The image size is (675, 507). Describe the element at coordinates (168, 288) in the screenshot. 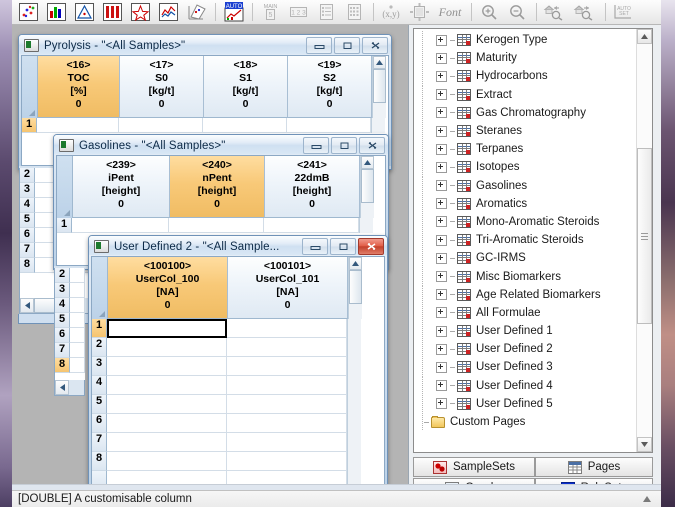

I see `column-header: <100100> UserCol_100 [NA] 0` at that location.